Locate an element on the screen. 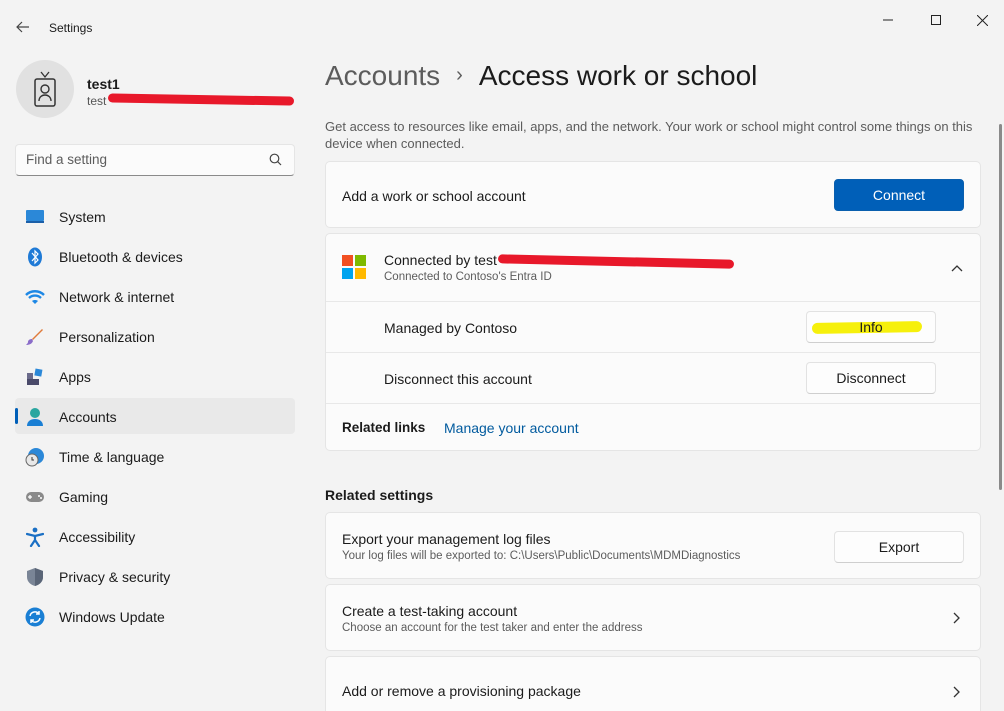 This screenshot has height=711, width=1004. back-arrow-icon is located at coordinates (22, 27).